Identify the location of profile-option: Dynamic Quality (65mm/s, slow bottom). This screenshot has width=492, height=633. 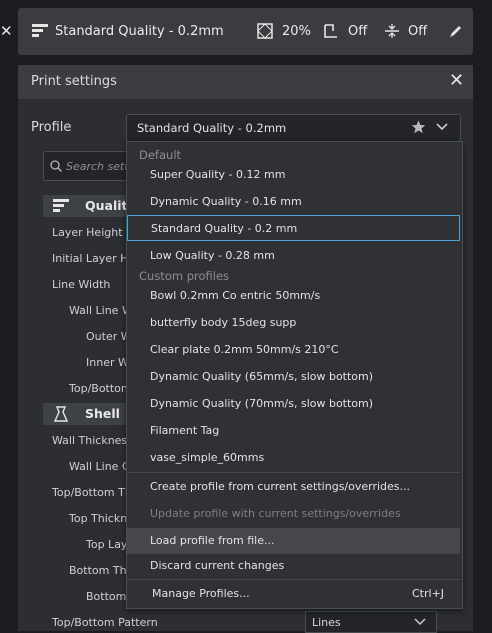
(293, 377).